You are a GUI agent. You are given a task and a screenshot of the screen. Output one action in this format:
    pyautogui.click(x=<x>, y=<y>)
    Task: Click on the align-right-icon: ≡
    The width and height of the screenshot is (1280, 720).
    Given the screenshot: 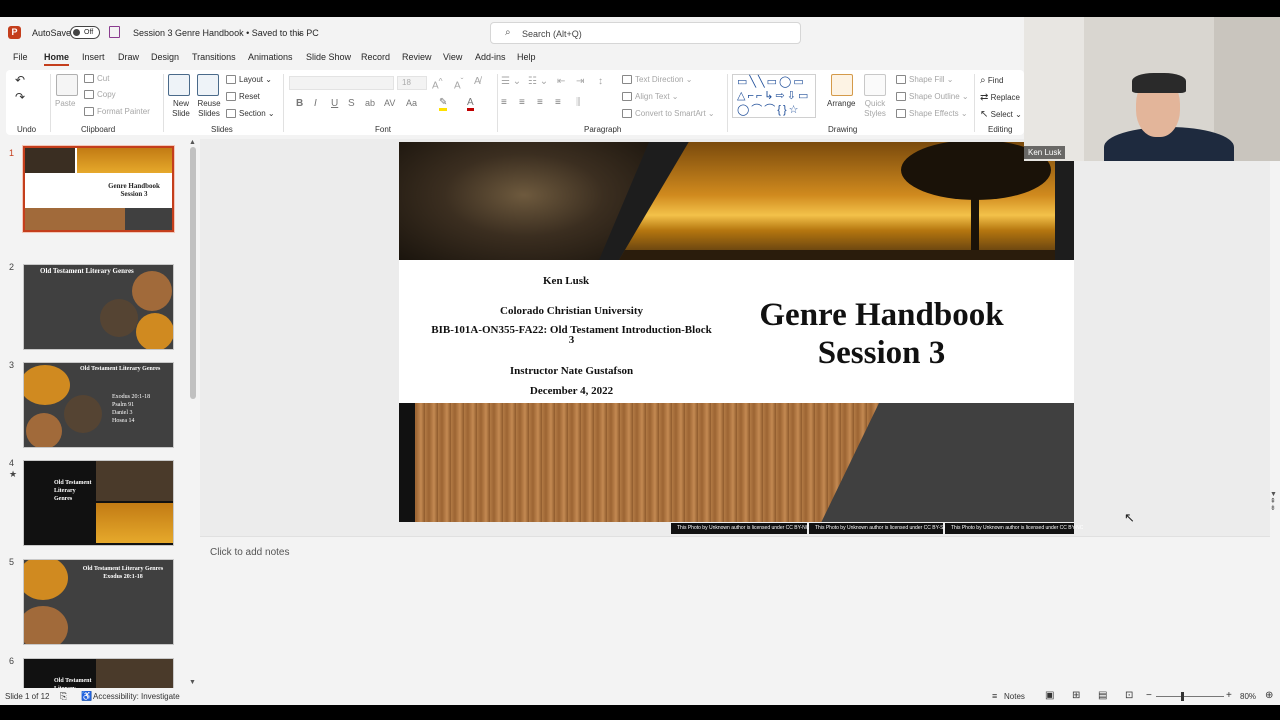 What is the action you would take?
    pyautogui.click(x=540, y=102)
    